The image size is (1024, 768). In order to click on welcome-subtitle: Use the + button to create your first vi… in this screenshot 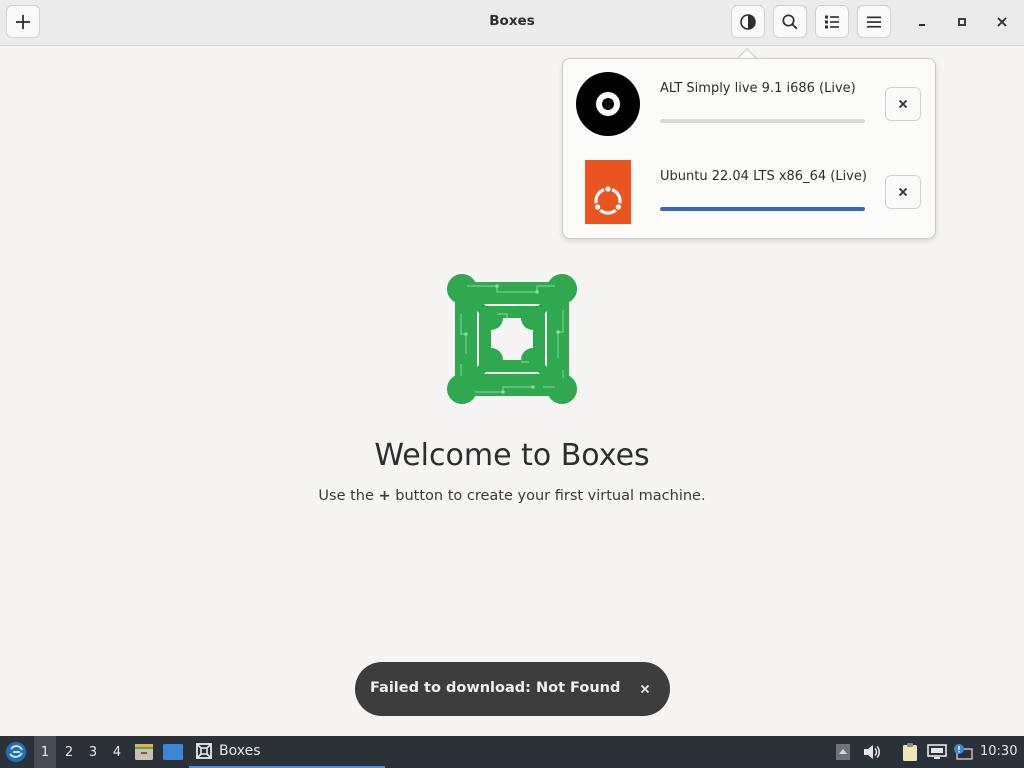, I will do `click(512, 496)`.